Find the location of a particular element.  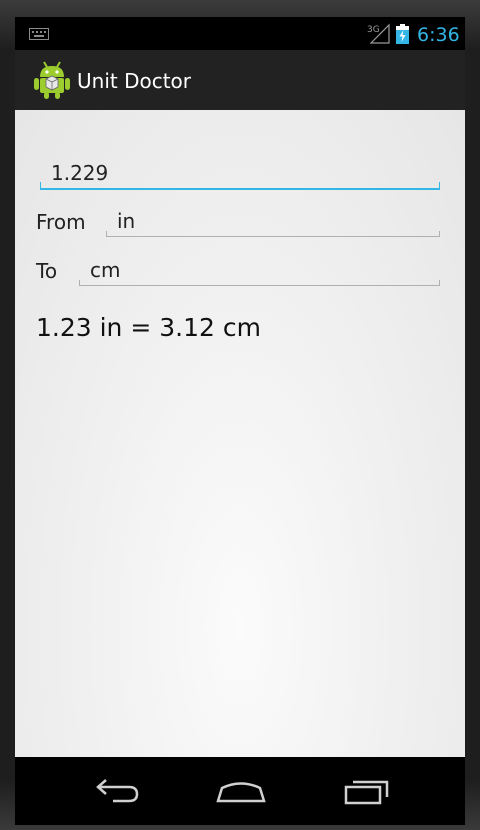

home-icon is located at coordinates (241, 791).